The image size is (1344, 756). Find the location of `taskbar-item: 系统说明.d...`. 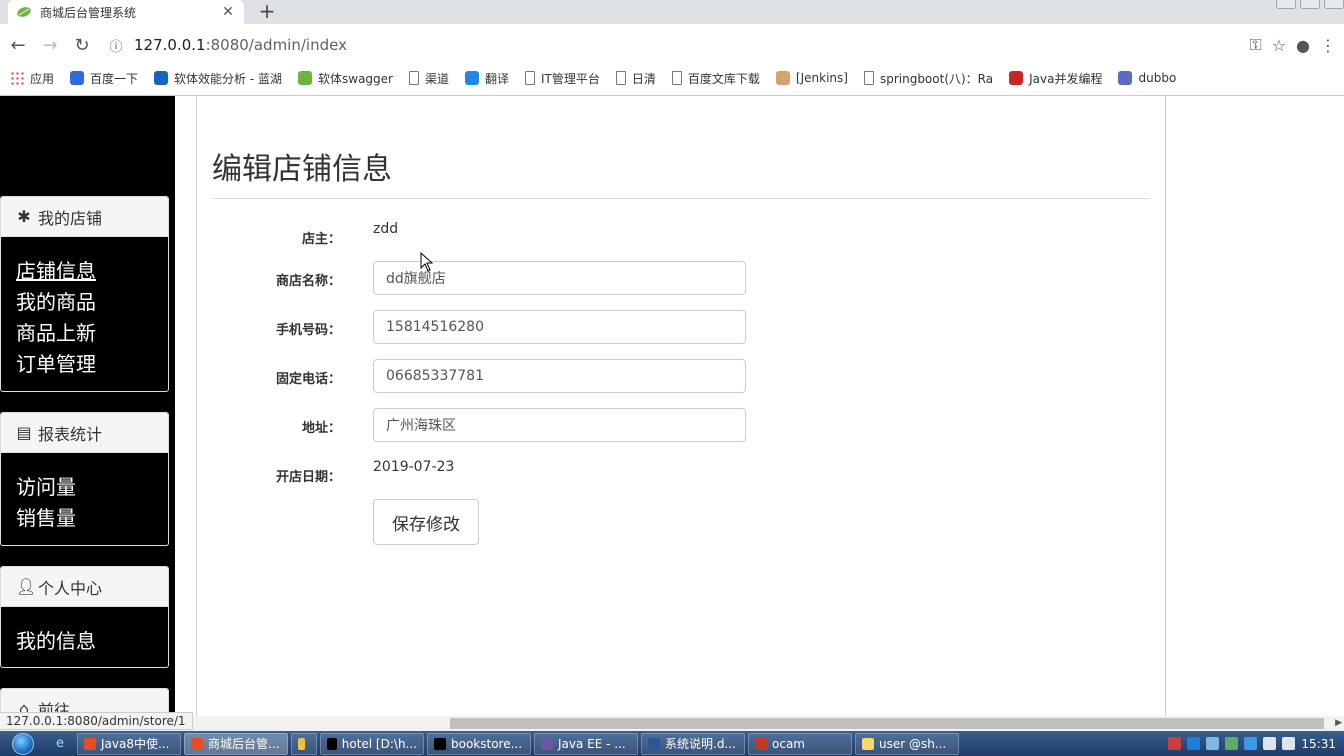

taskbar-item: 系统说明.d... is located at coordinates (693, 743).